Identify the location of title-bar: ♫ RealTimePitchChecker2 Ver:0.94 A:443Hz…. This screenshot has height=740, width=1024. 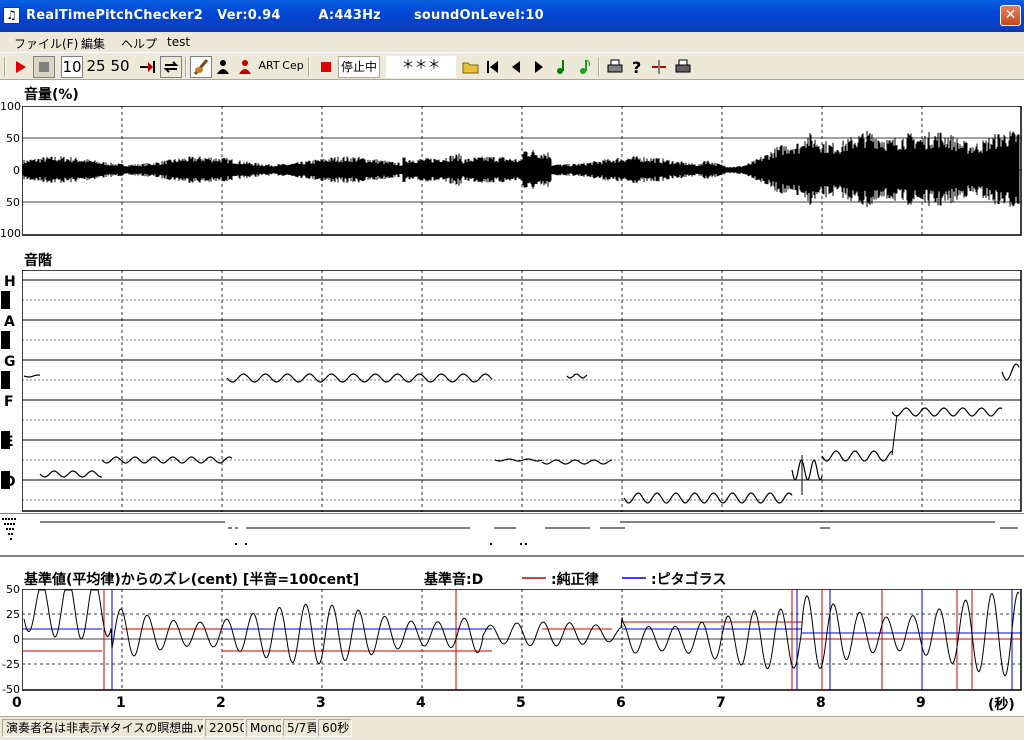
(512, 16).